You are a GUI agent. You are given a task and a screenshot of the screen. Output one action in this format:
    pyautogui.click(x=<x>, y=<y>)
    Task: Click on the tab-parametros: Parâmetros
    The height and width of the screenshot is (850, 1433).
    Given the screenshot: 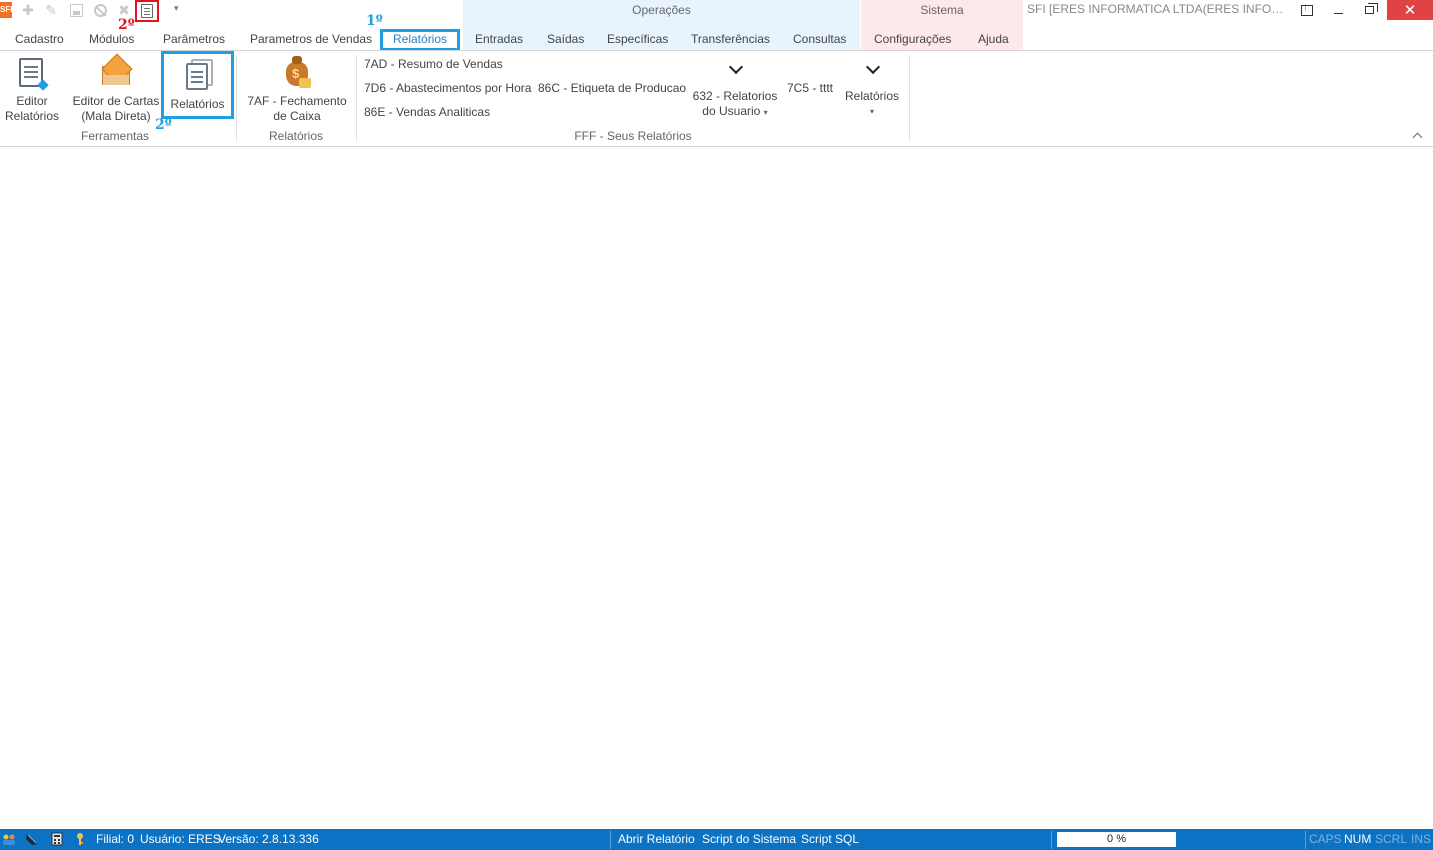 What is the action you would take?
    pyautogui.click(x=194, y=39)
    